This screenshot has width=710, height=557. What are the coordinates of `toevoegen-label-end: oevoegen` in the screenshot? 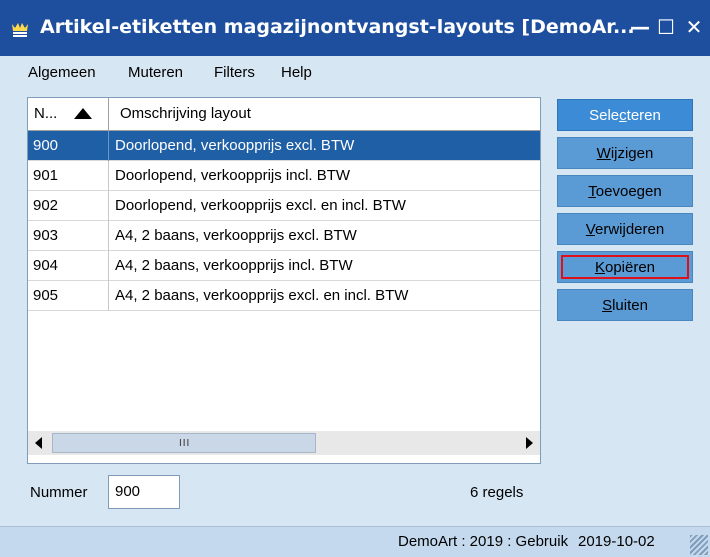 It's located at (628, 191).